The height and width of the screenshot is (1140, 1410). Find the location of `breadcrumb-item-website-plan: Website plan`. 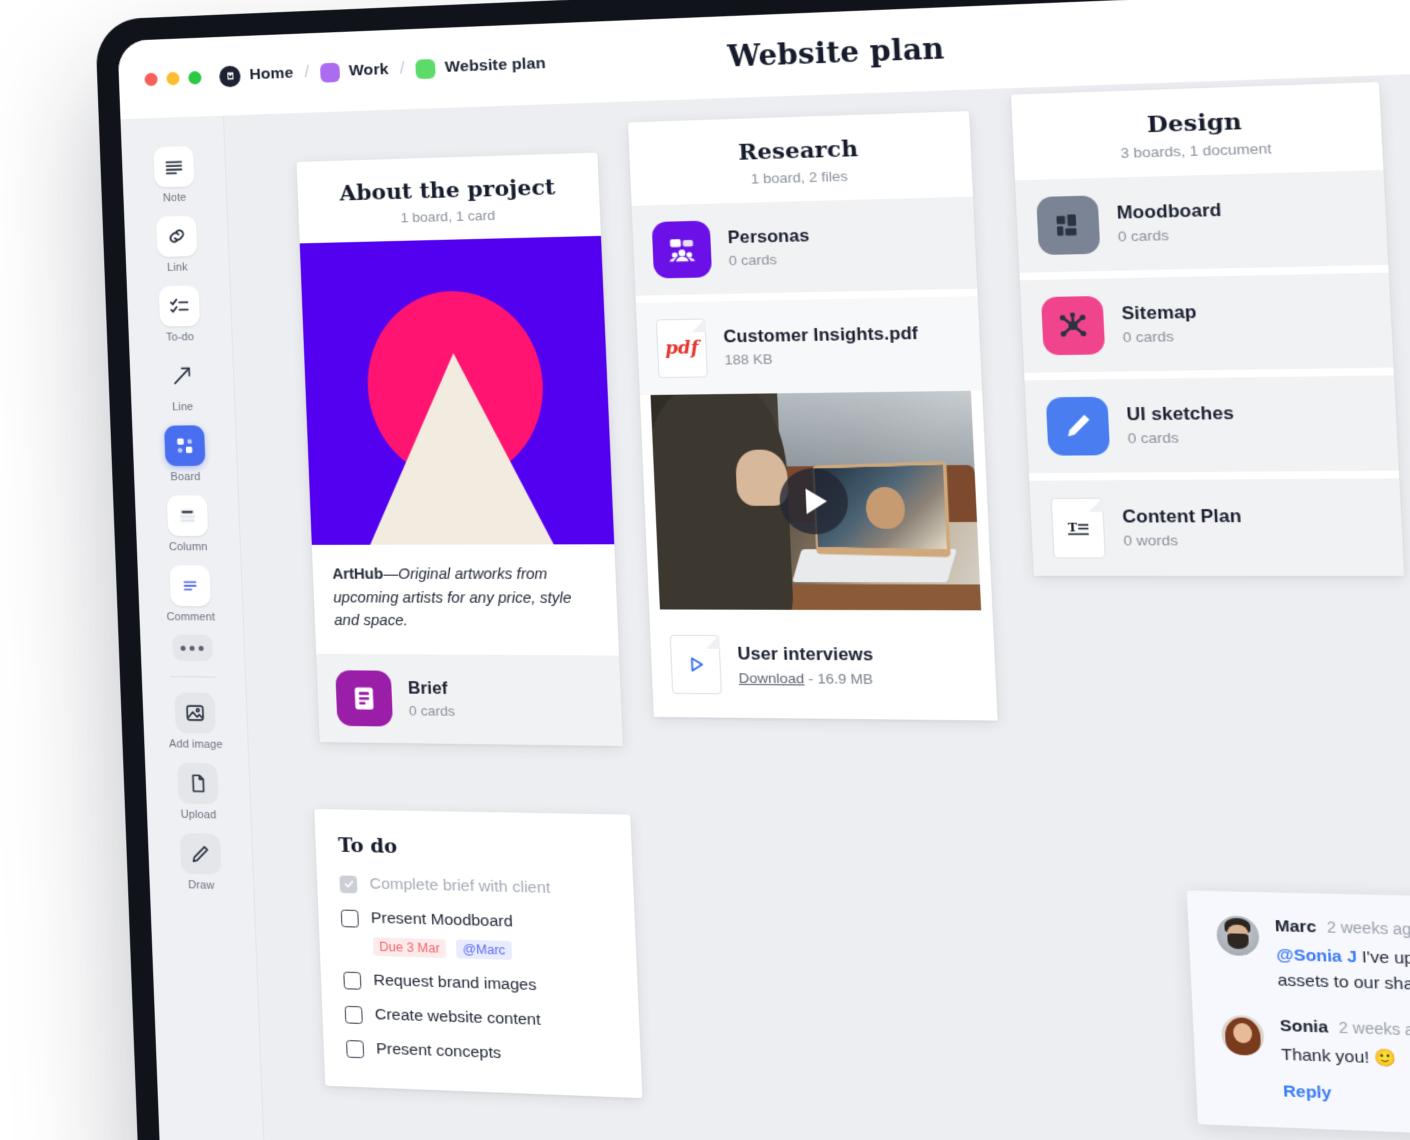

breadcrumb-item-website-plan: Website plan is located at coordinates (481, 66).